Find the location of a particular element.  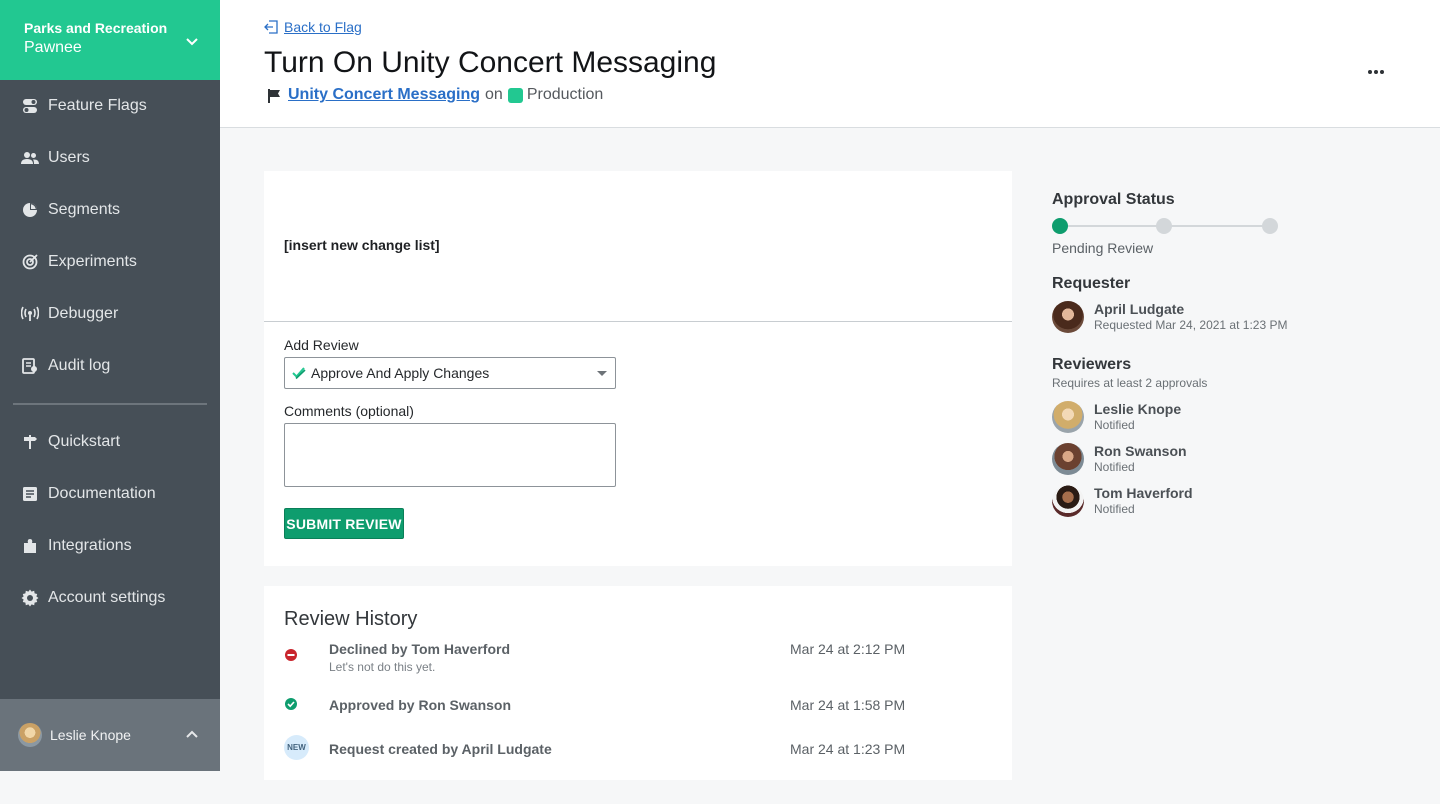

add-review-label: Add Review is located at coordinates (321, 345).